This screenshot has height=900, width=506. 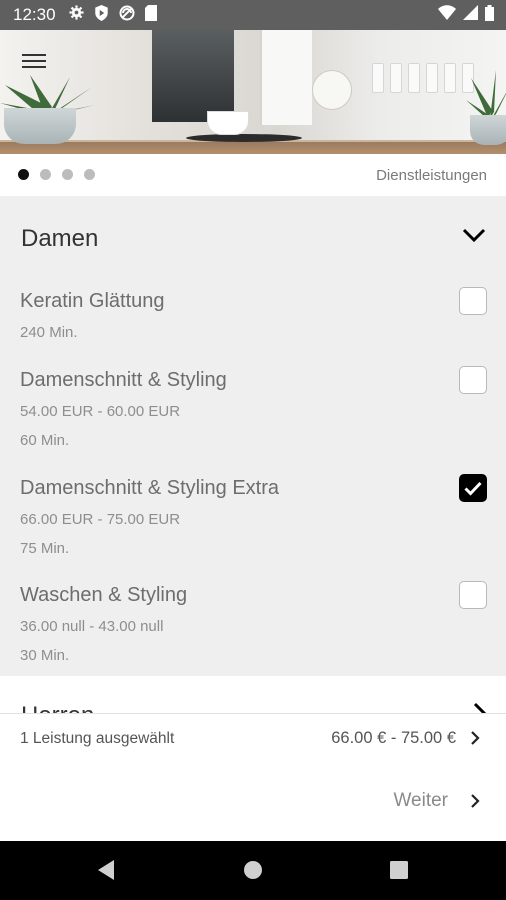 I want to click on vpn-icon, so click(x=127, y=15).